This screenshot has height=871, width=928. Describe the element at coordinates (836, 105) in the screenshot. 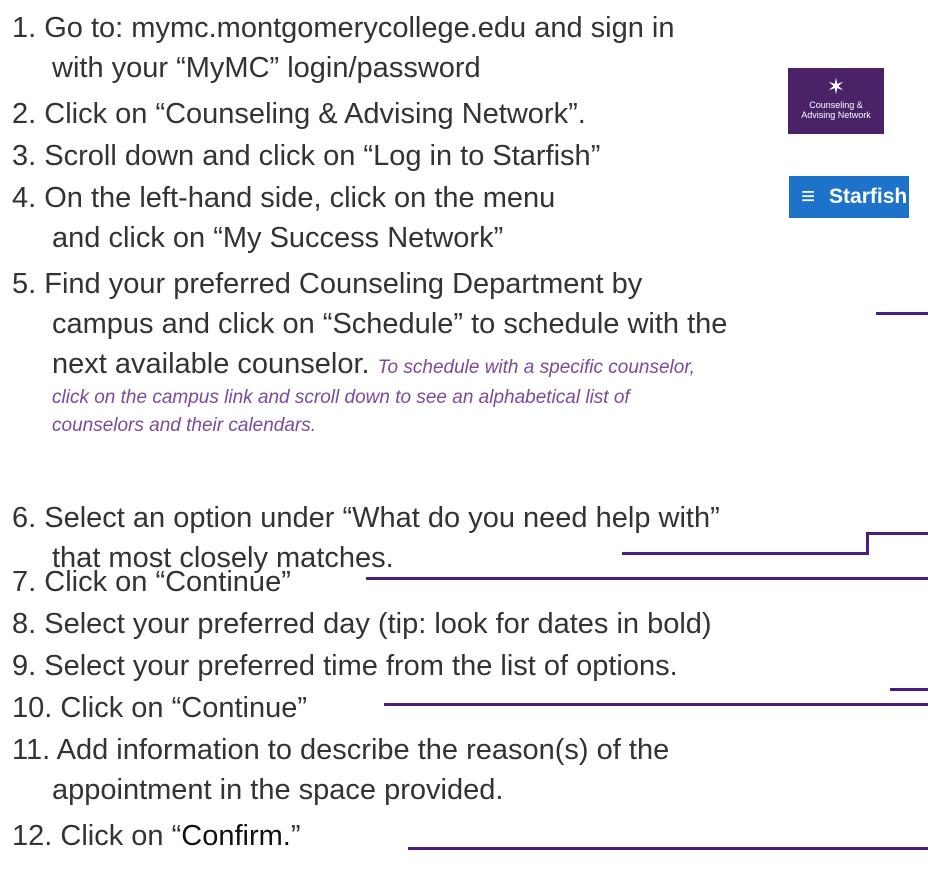

I see `icon-caption: Counseling &` at that location.